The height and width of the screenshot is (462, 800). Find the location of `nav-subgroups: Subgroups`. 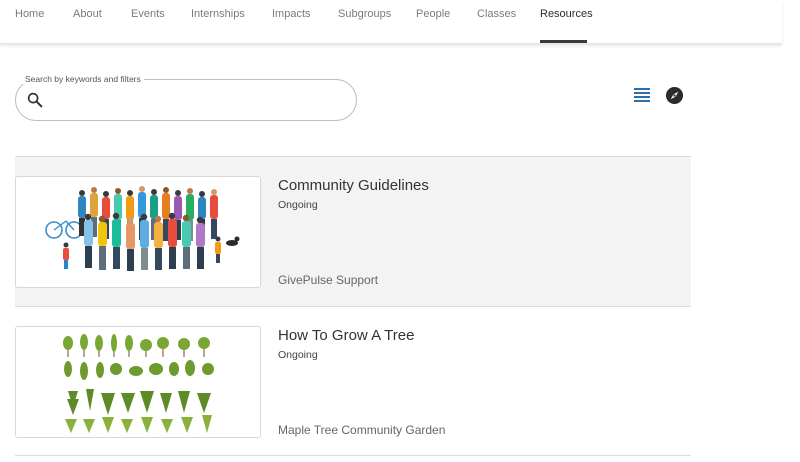

nav-subgroups: Subgroups is located at coordinates (364, 14).